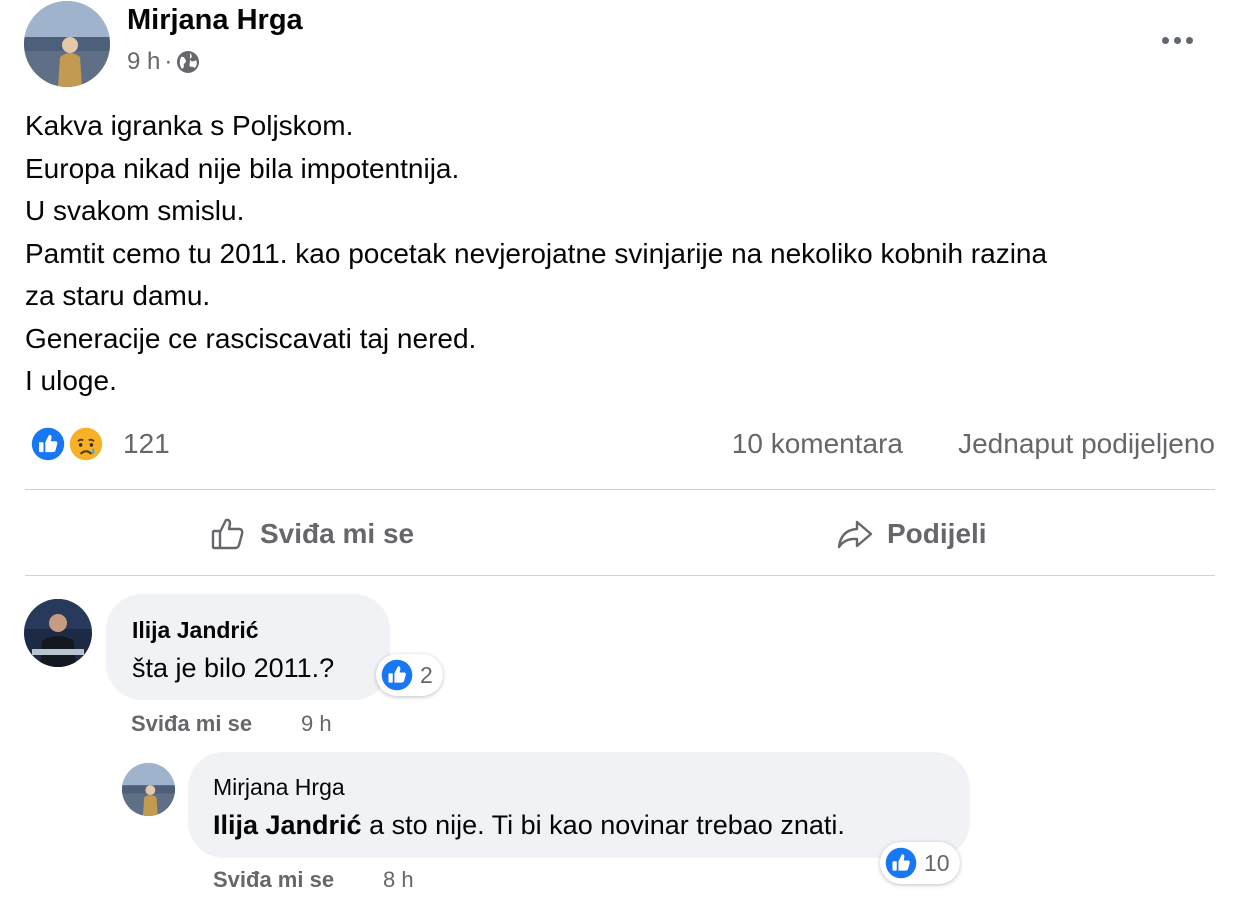 The height and width of the screenshot is (900, 1250). What do you see at coordinates (86, 444) in the screenshot?
I see `sad-reaction-icon` at bounding box center [86, 444].